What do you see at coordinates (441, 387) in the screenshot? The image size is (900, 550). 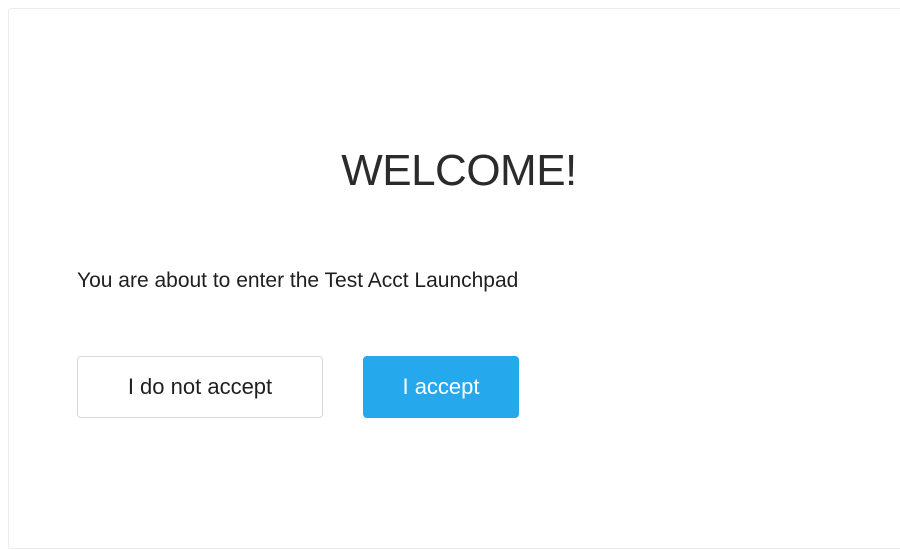 I see `accept-button: I accept` at bounding box center [441, 387].